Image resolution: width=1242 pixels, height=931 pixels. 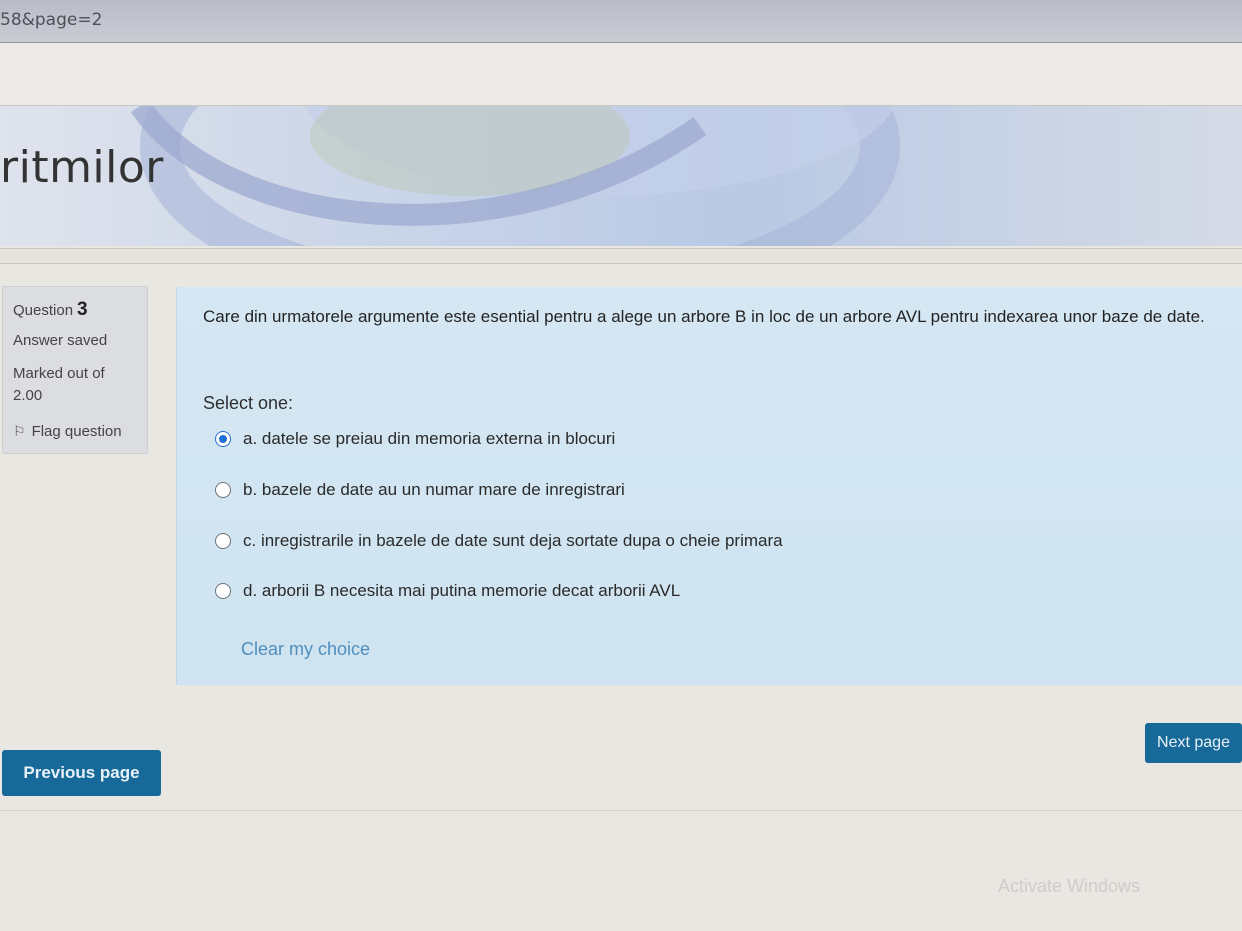 What do you see at coordinates (248, 403) in the screenshot?
I see `select-one-prompt: Select one:` at bounding box center [248, 403].